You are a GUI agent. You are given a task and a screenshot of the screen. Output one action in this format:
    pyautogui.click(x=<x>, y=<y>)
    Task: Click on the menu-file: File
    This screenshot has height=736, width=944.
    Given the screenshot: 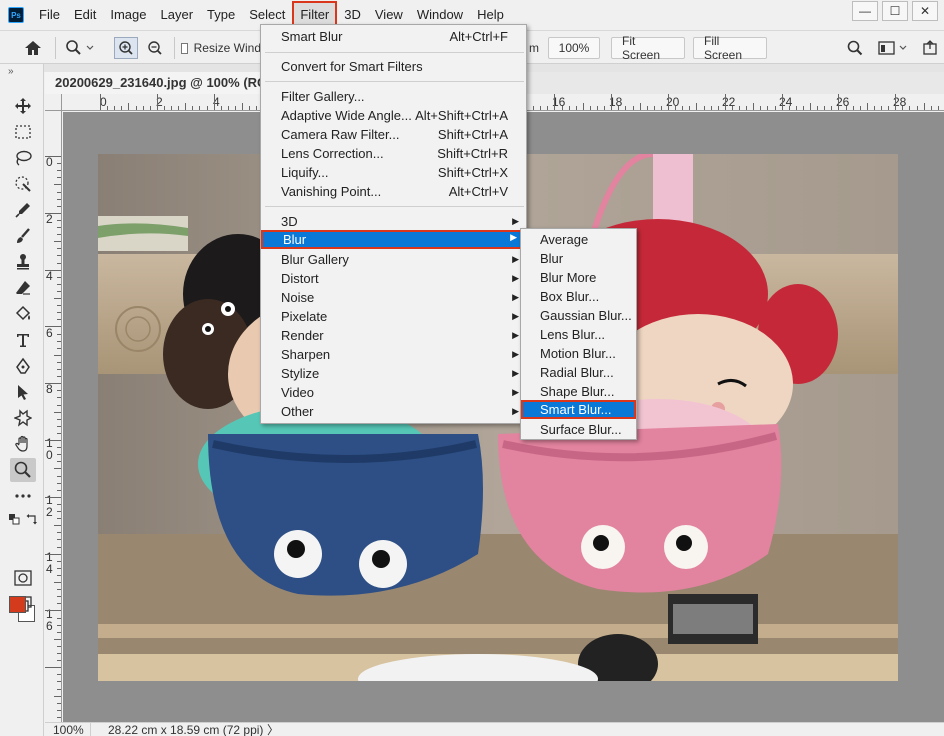 What is the action you would take?
    pyautogui.click(x=49, y=15)
    